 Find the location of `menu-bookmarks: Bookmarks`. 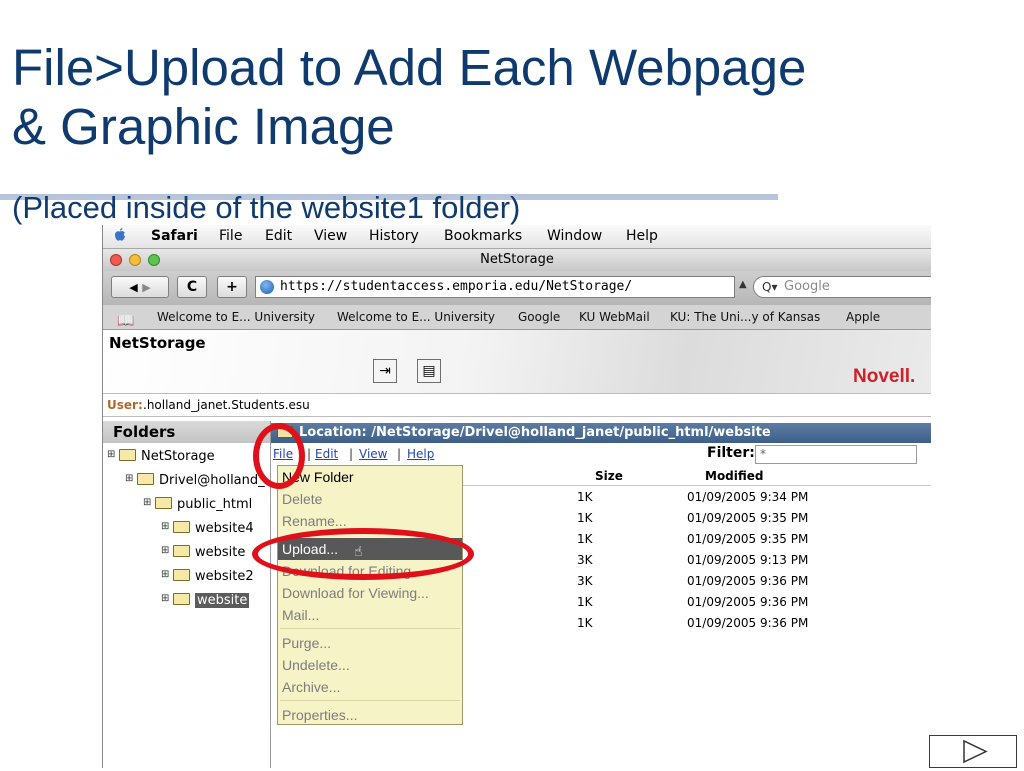

menu-bookmarks: Bookmarks is located at coordinates (483, 236).